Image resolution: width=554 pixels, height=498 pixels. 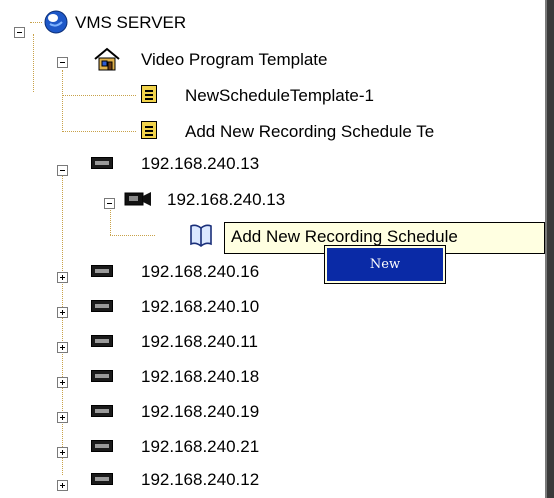 I want to click on tree-node-label: 192.168.240.19, so click(x=200, y=411).